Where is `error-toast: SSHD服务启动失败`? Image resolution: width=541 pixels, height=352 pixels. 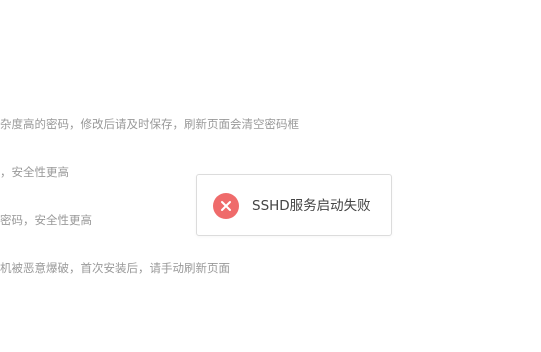 error-toast: SSHD服务启动失败 is located at coordinates (294, 205).